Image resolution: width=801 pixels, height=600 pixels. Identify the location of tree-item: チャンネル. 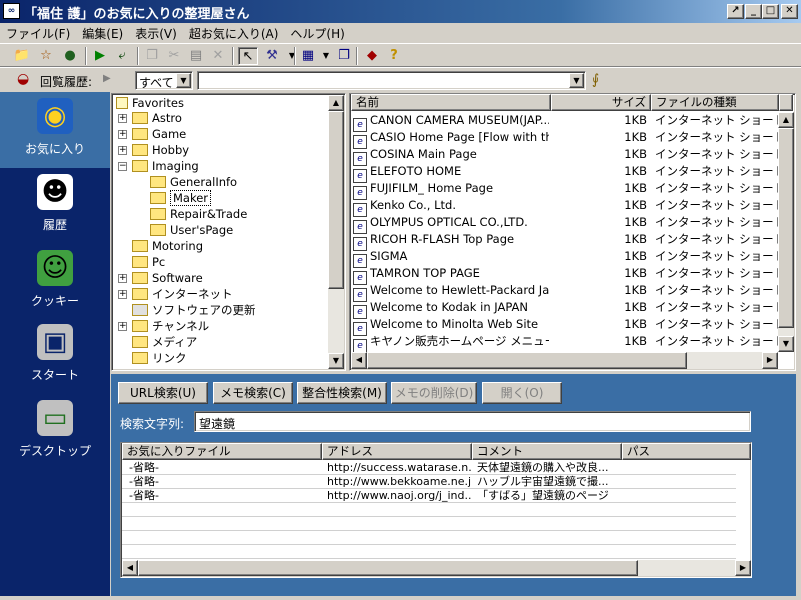
(170, 326).